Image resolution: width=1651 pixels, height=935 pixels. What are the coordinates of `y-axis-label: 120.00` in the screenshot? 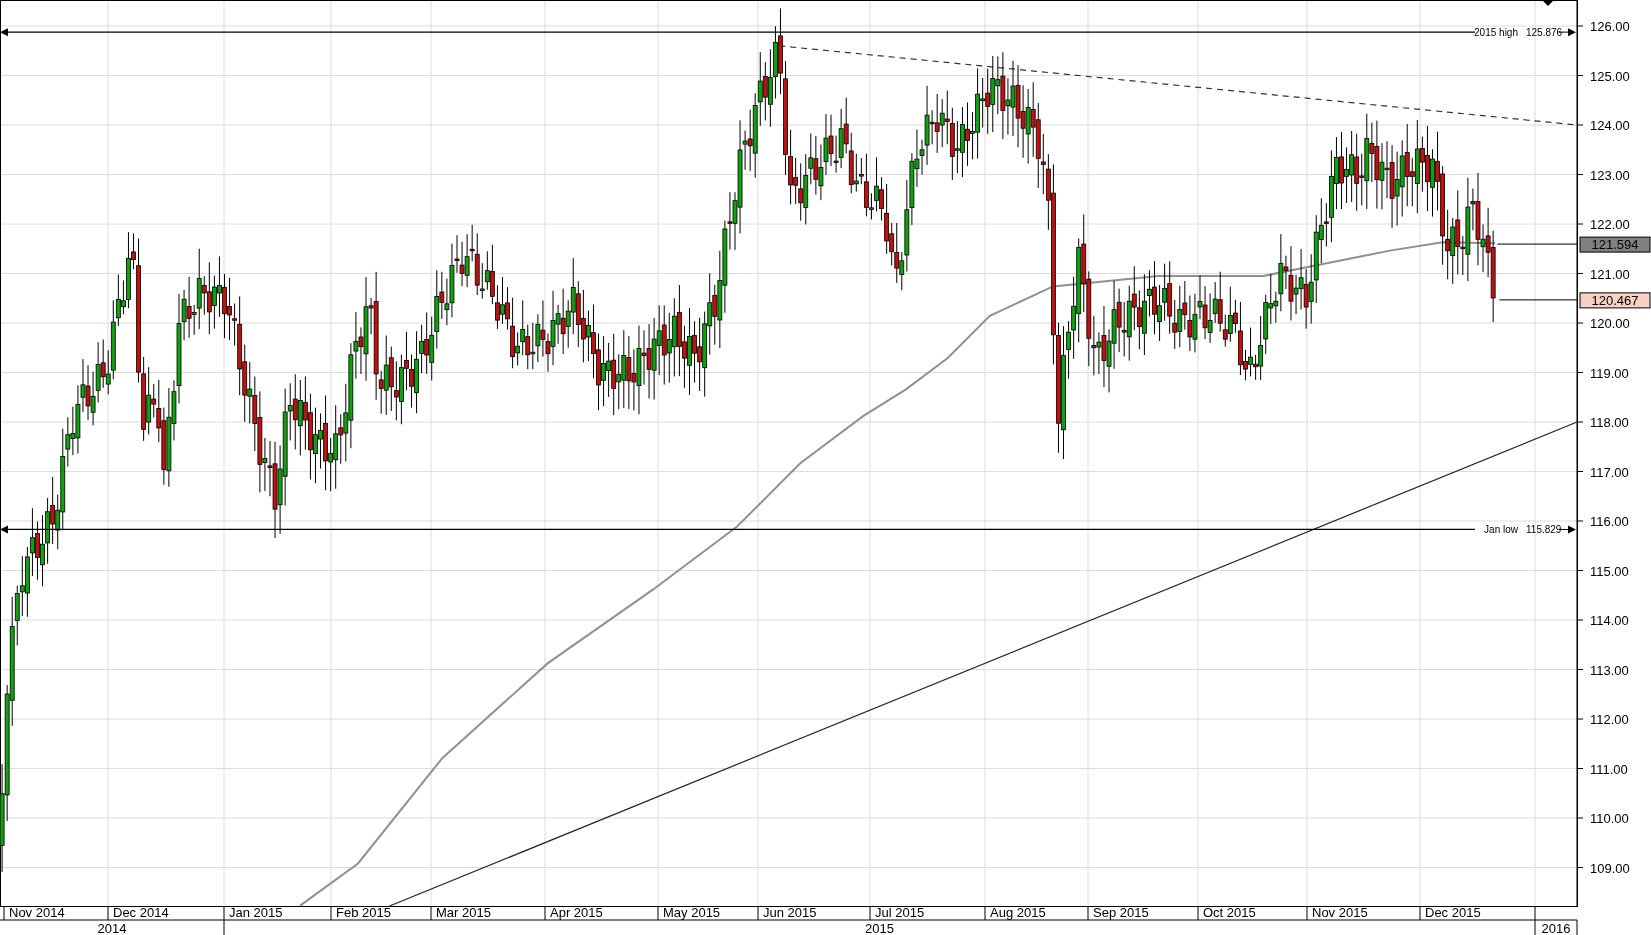 It's located at (1610, 323).